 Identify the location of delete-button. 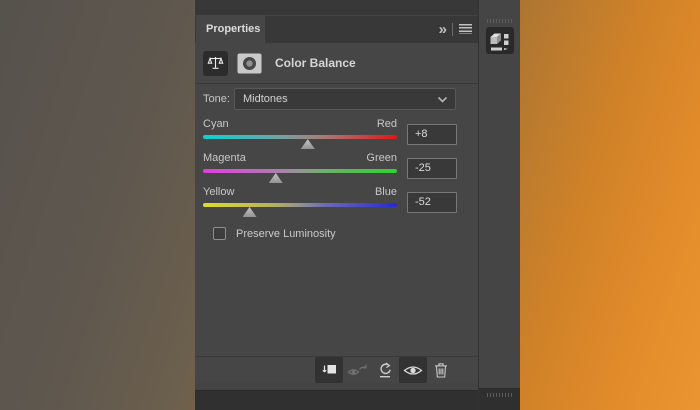
(441, 370).